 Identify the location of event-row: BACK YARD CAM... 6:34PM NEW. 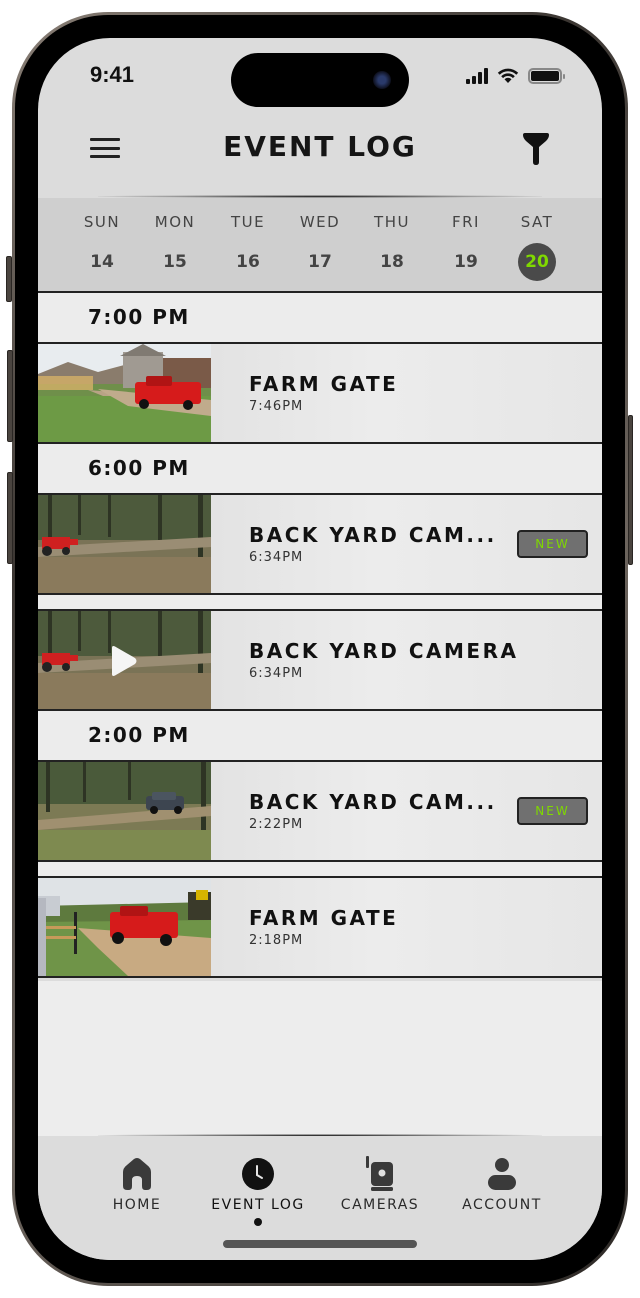
(320, 545).